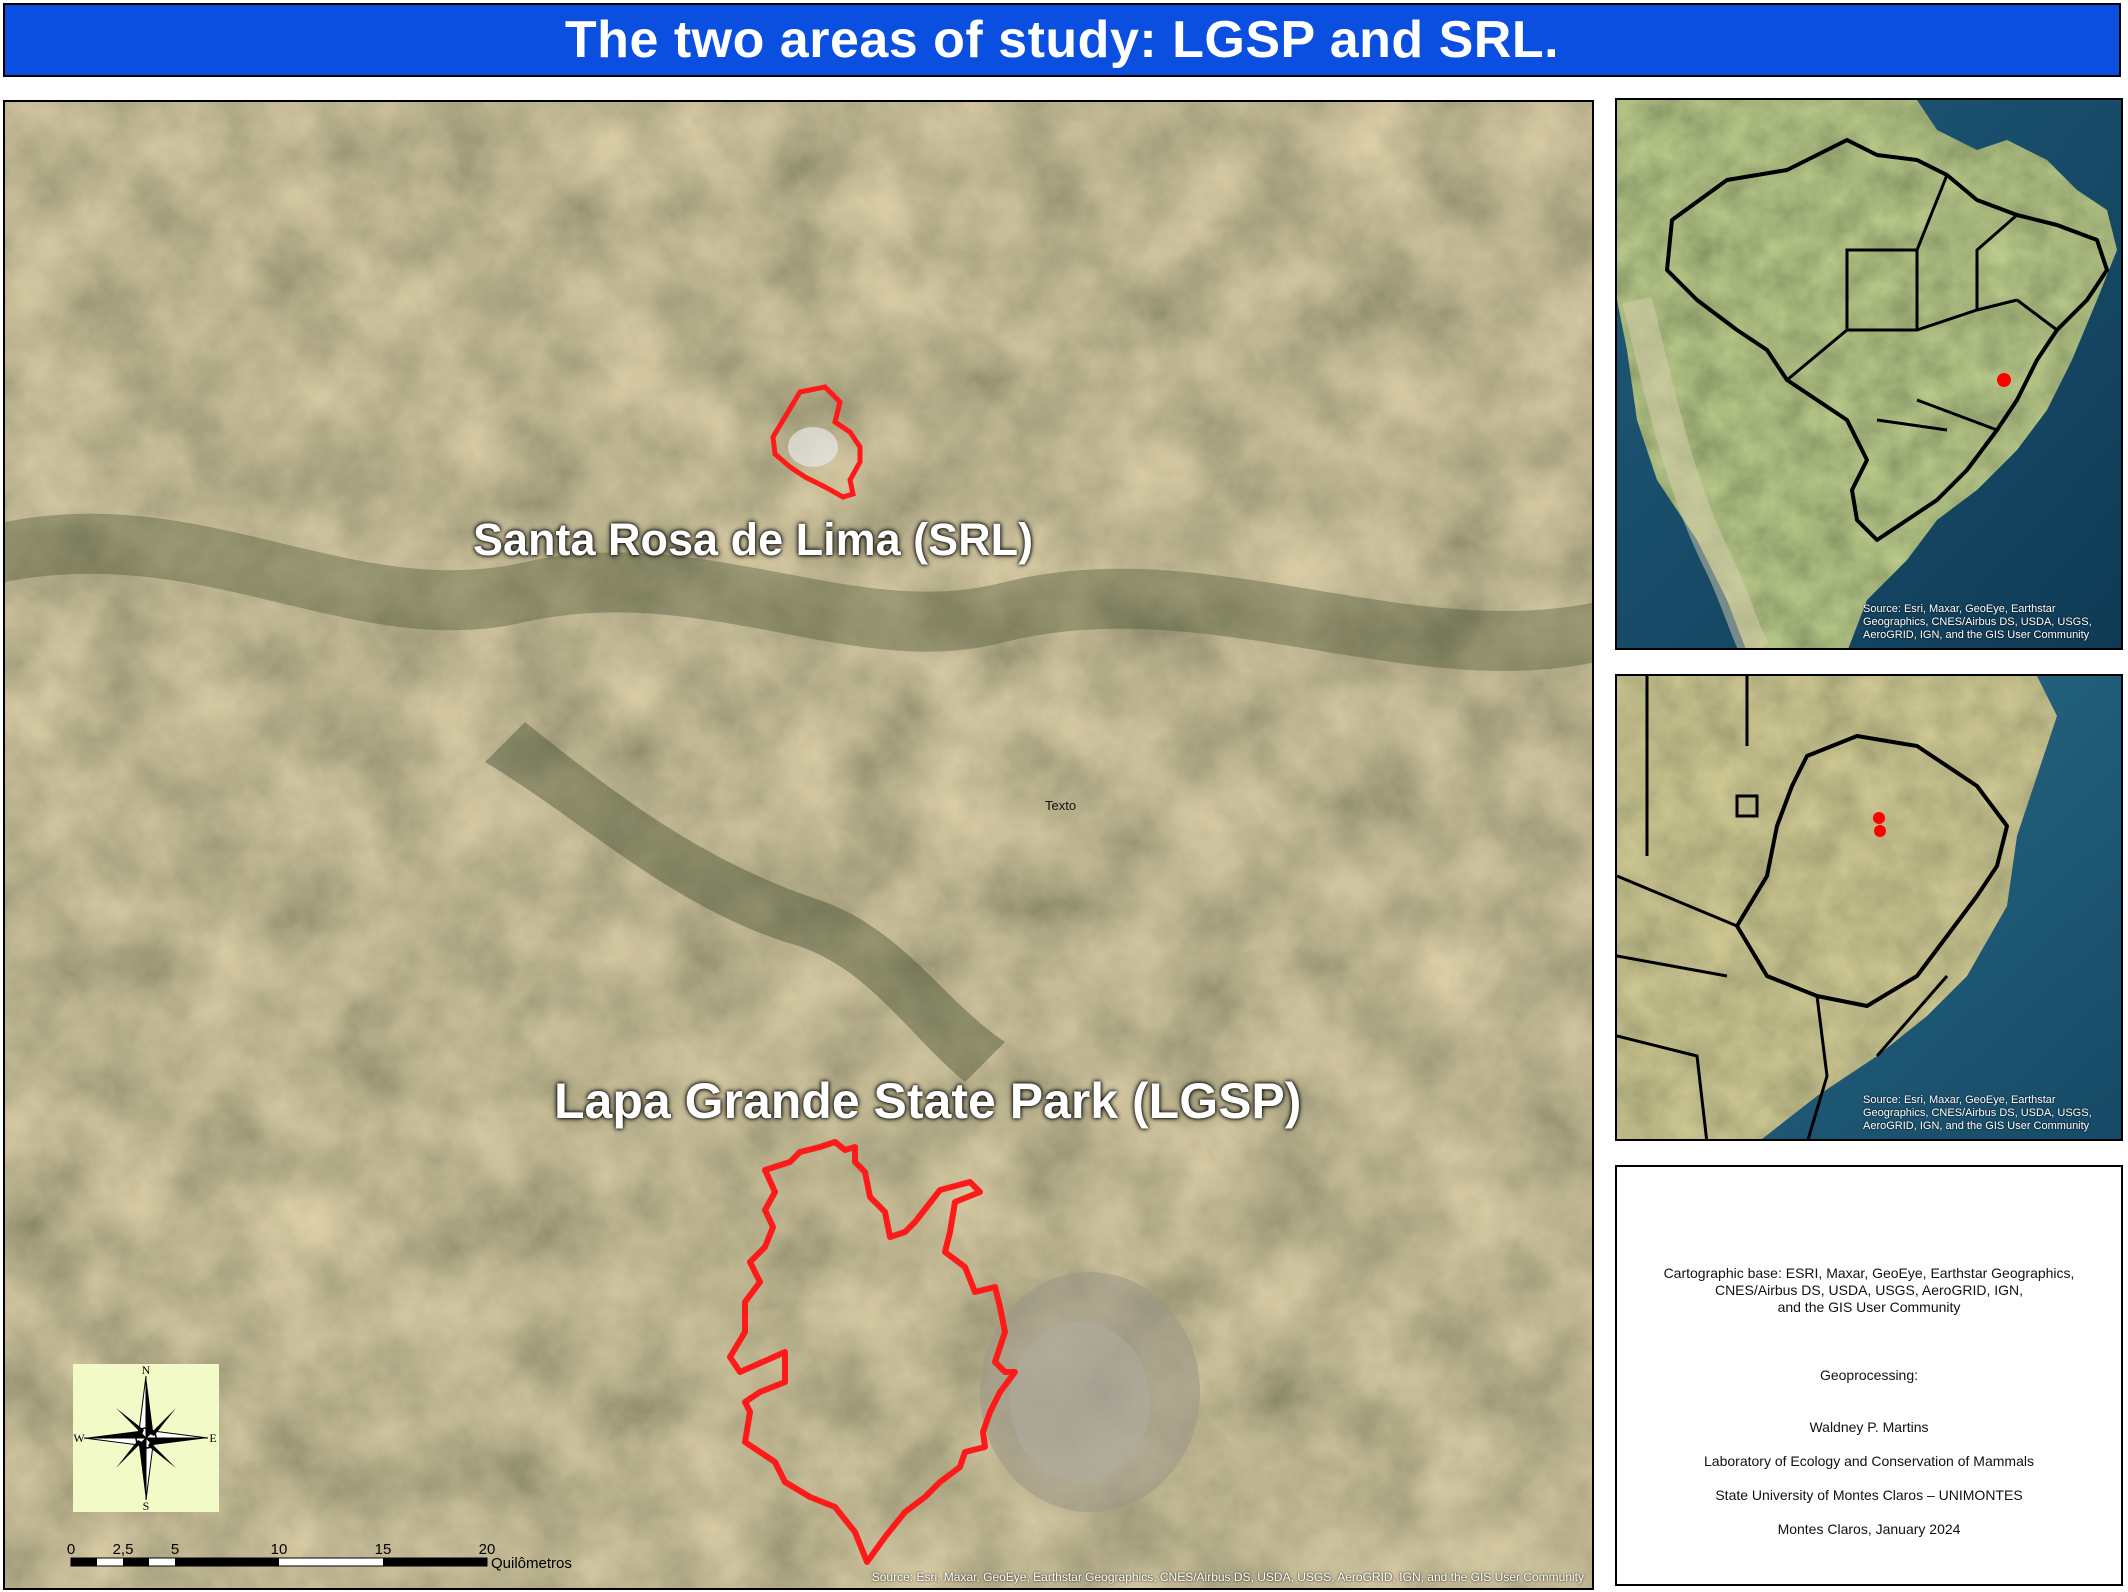 The width and height of the screenshot is (2128, 1592). Describe the element at coordinates (1061, 805) in the screenshot. I see `placeholder-text: Texto` at that location.